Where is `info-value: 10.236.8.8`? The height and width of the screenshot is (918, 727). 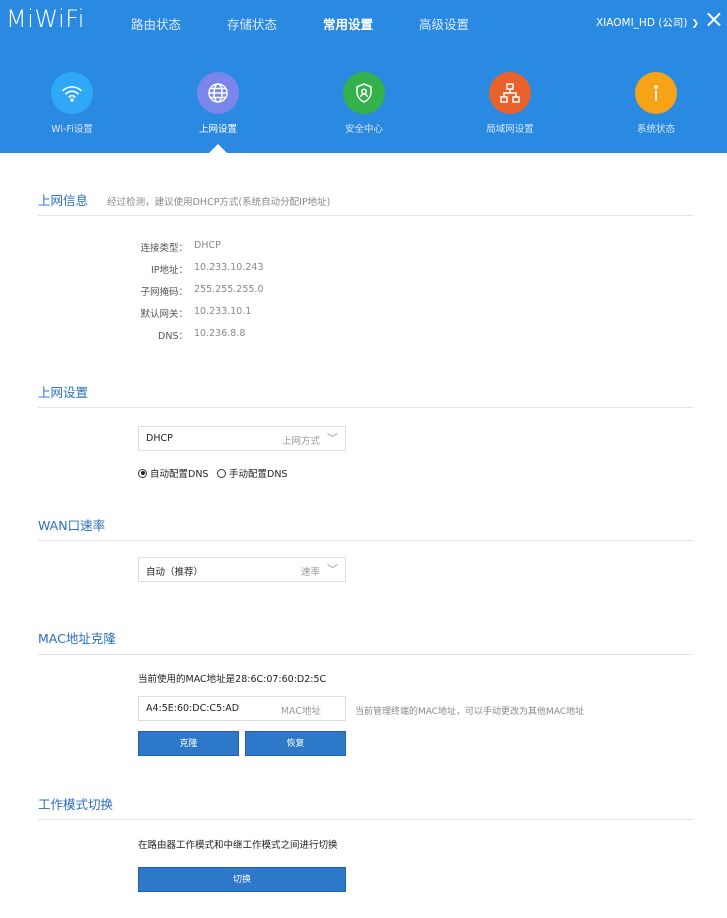
info-value: 10.236.8.8 is located at coordinates (220, 333).